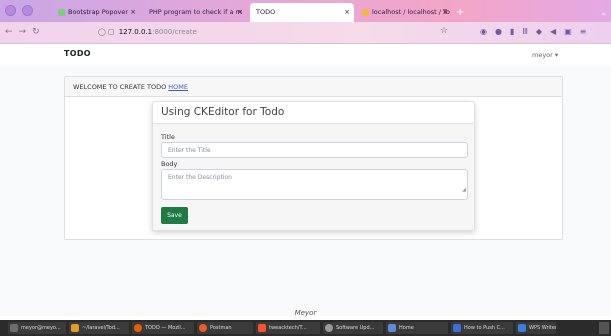 This screenshot has width=611, height=336. Describe the element at coordinates (536, 328) in the screenshot. I see `taskbar-item-wps-writer: WPS Writer` at that location.